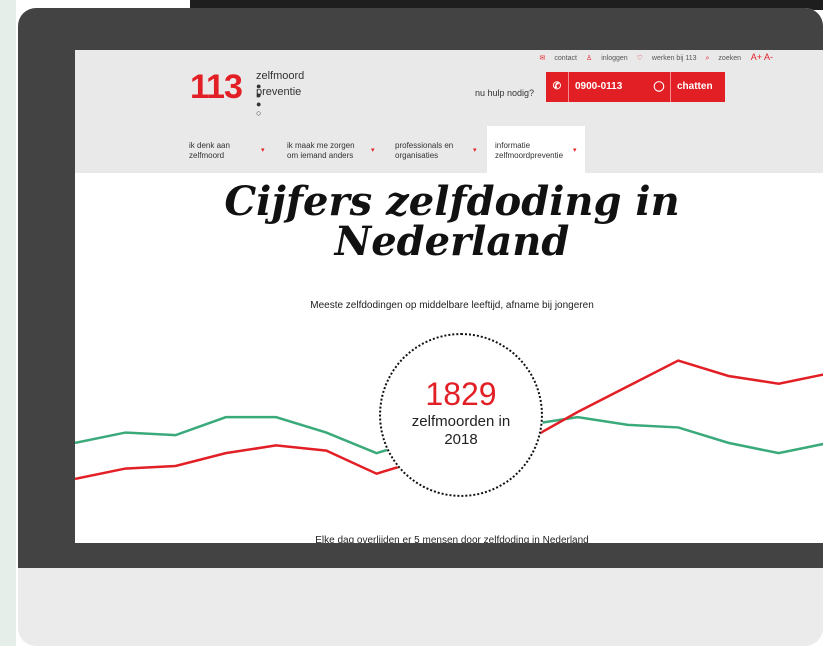 This screenshot has width=823, height=646. I want to click on nav-item-worried-about-someone: ik maak me zorgen om iemand anders ▾, so click(331, 149).